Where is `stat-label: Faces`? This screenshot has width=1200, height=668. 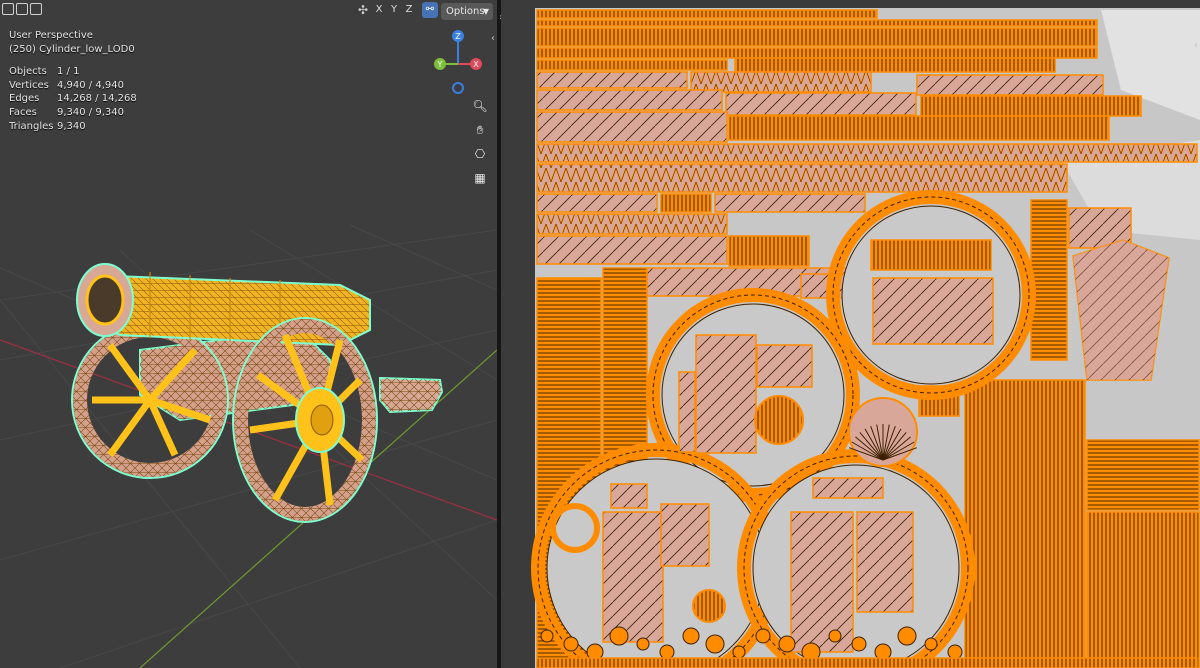
stat-label: Faces is located at coordinates (23, 112).